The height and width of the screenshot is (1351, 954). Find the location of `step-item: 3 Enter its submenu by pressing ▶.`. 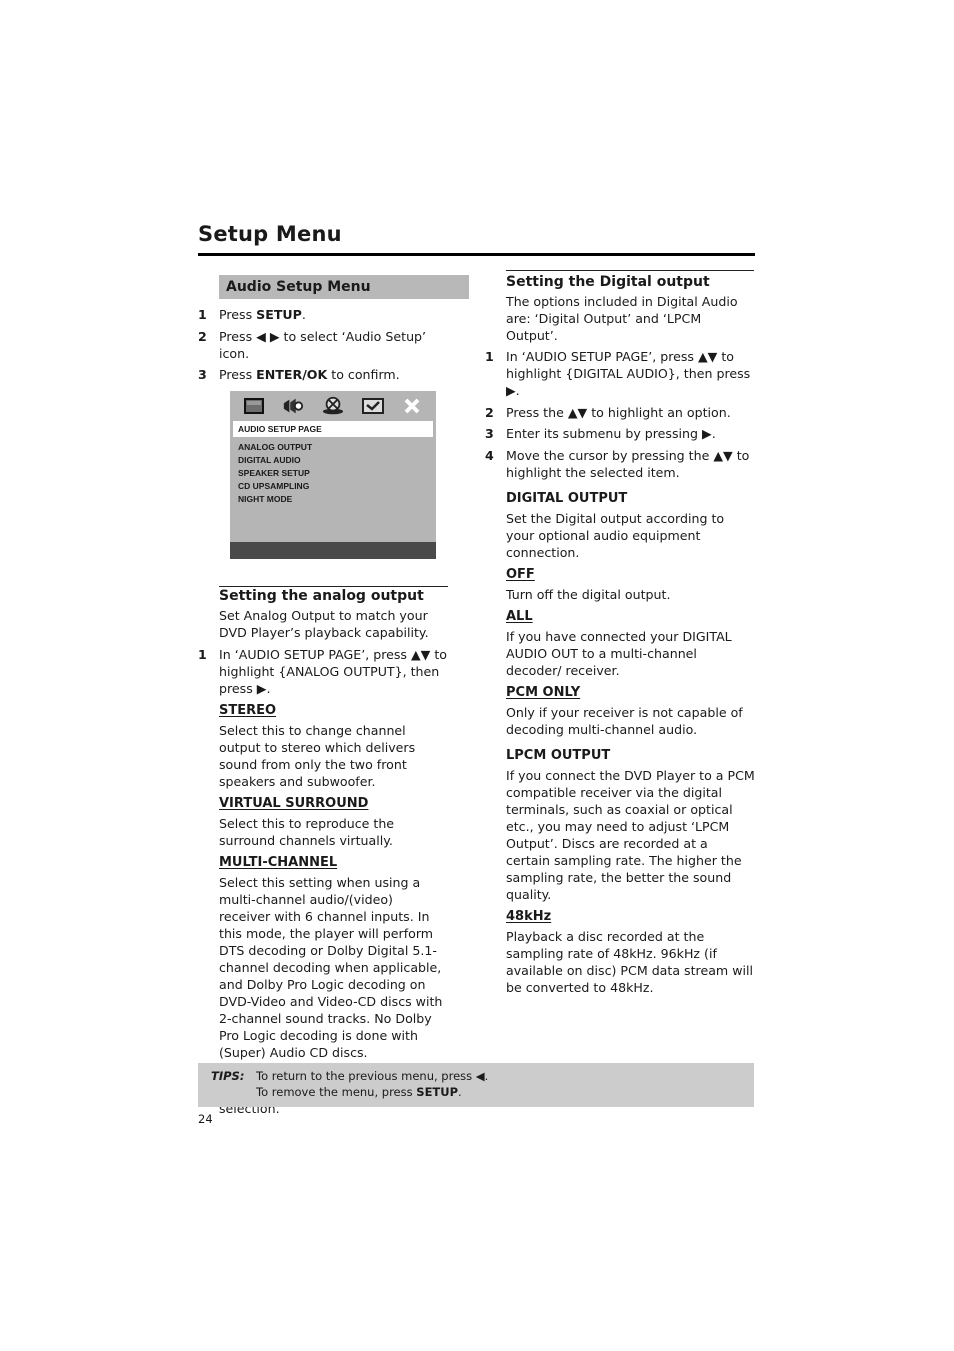

step-item: 3 Enter its submenu by pressing ▶. is located at coordinates (620, 433).